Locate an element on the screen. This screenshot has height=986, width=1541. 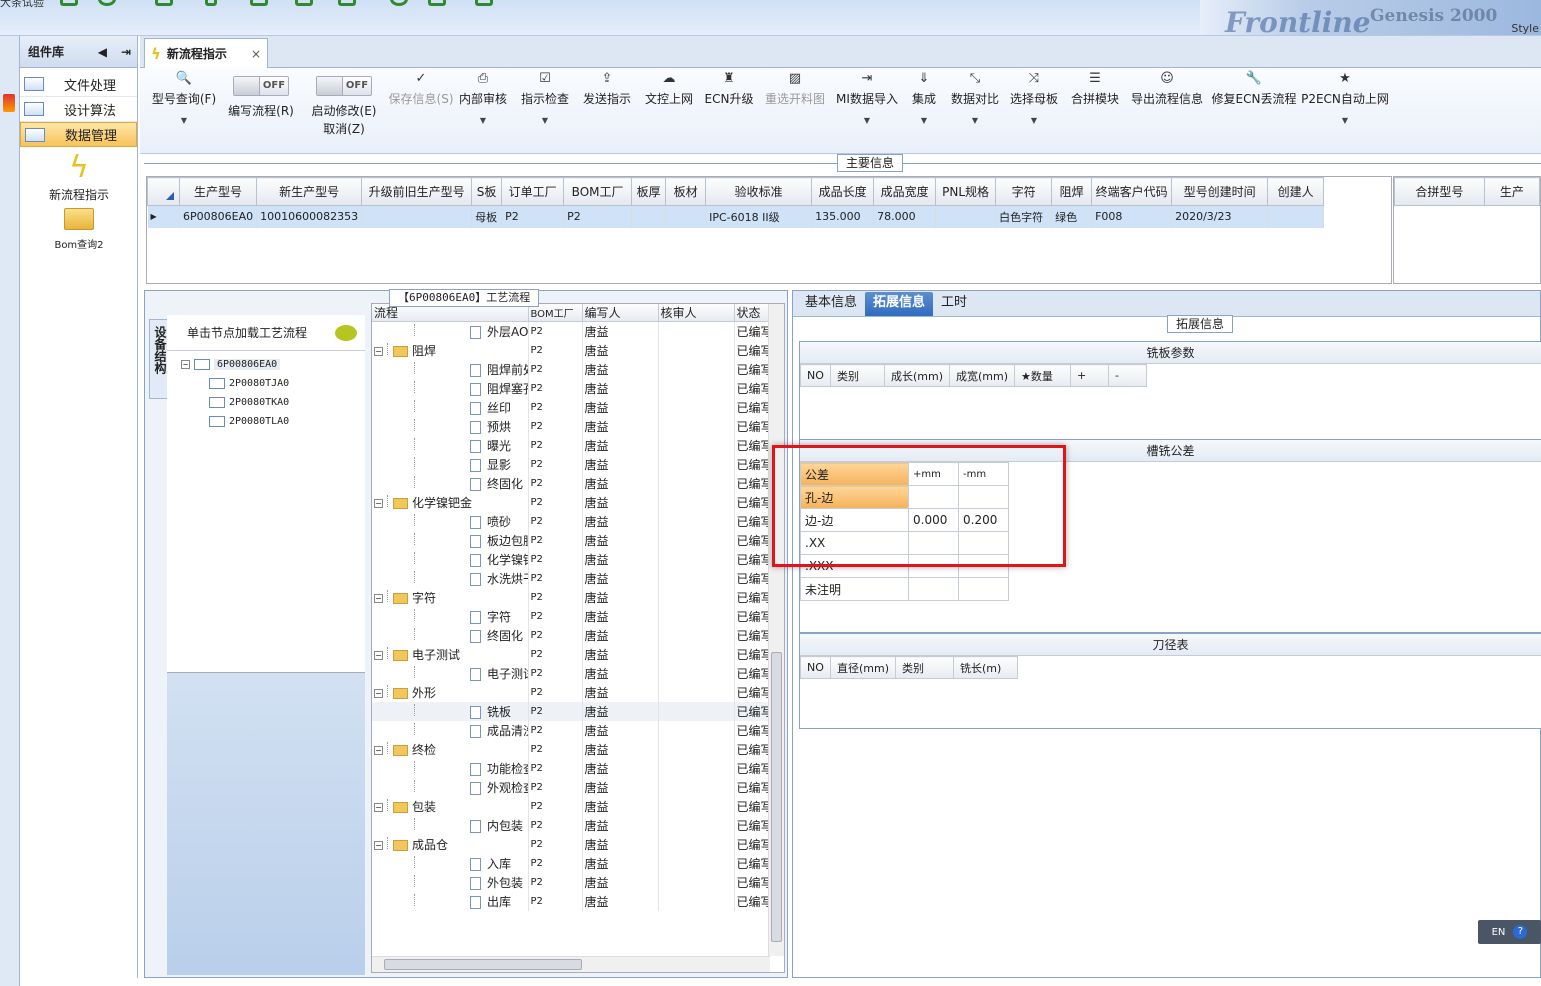
mill-column-header: 成长(mm) is located at coordinates (917, 375).